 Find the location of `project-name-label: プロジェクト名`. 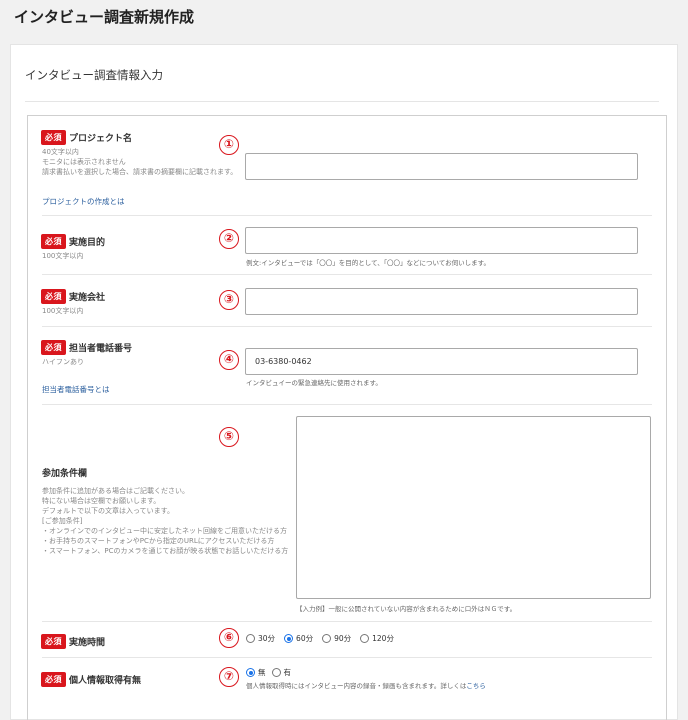

project-name-label: プロジェクト名 is located at coordinates (101, 139).